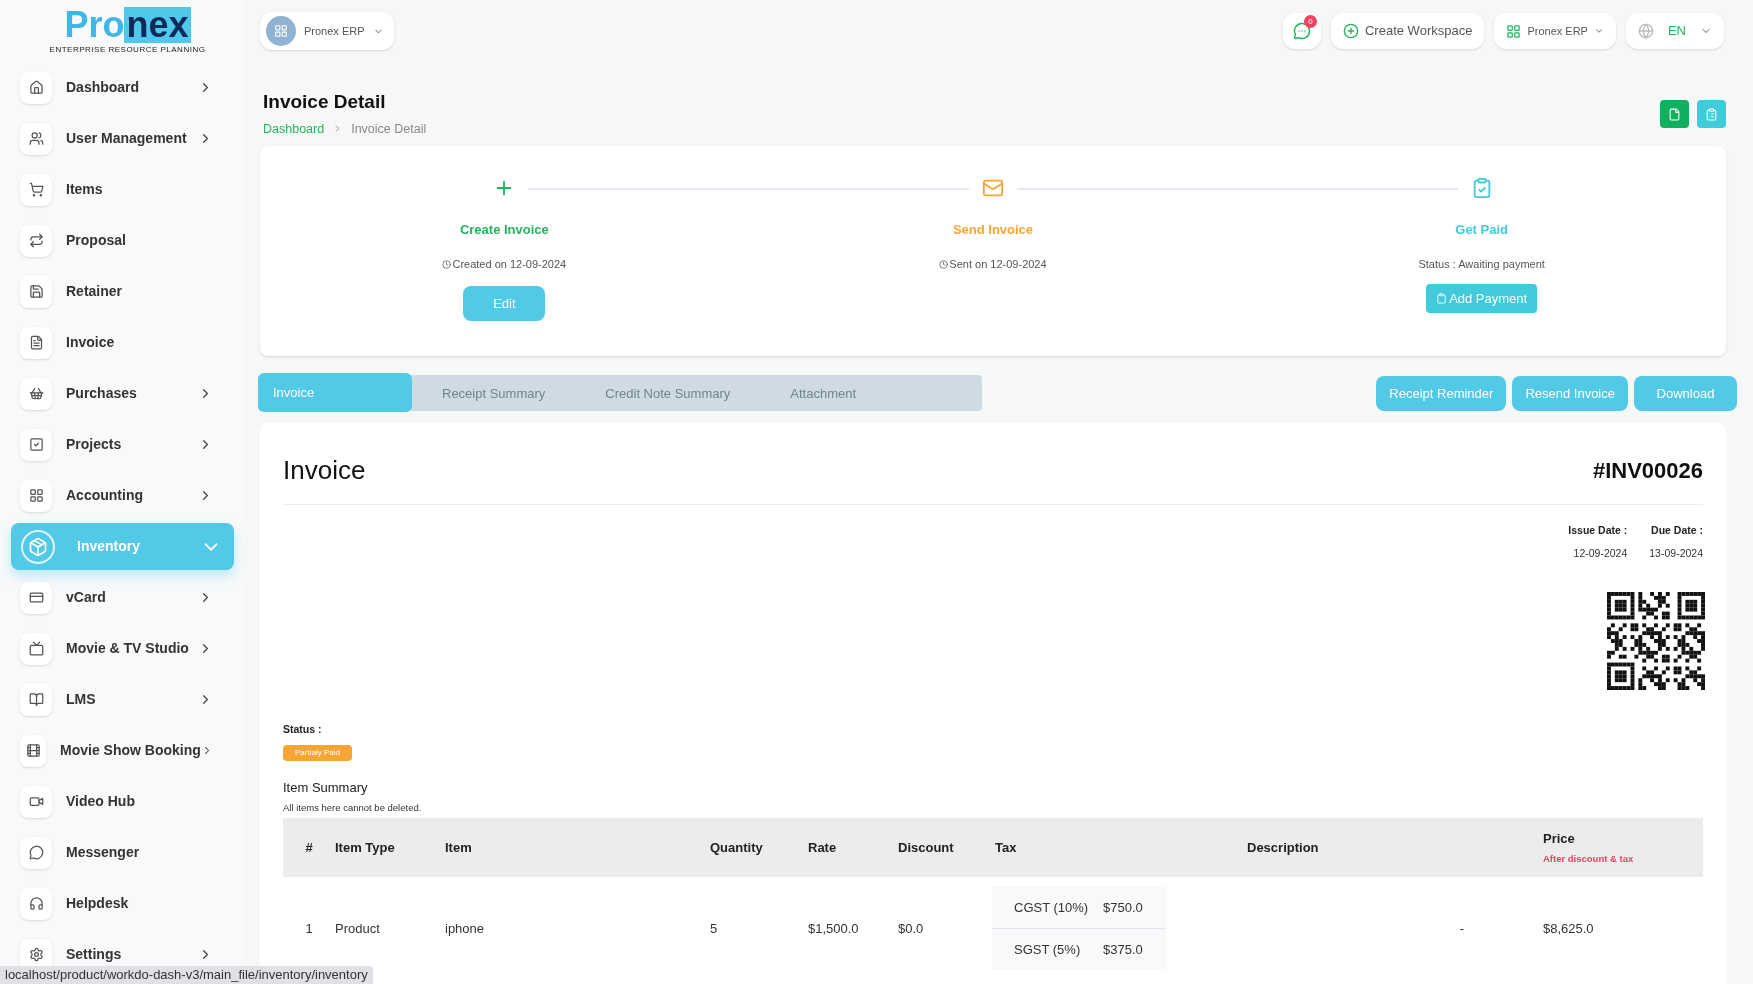  Describe the element at coordinates (1283, 847) in the screenshot. I see `column-header: Description` at that location.